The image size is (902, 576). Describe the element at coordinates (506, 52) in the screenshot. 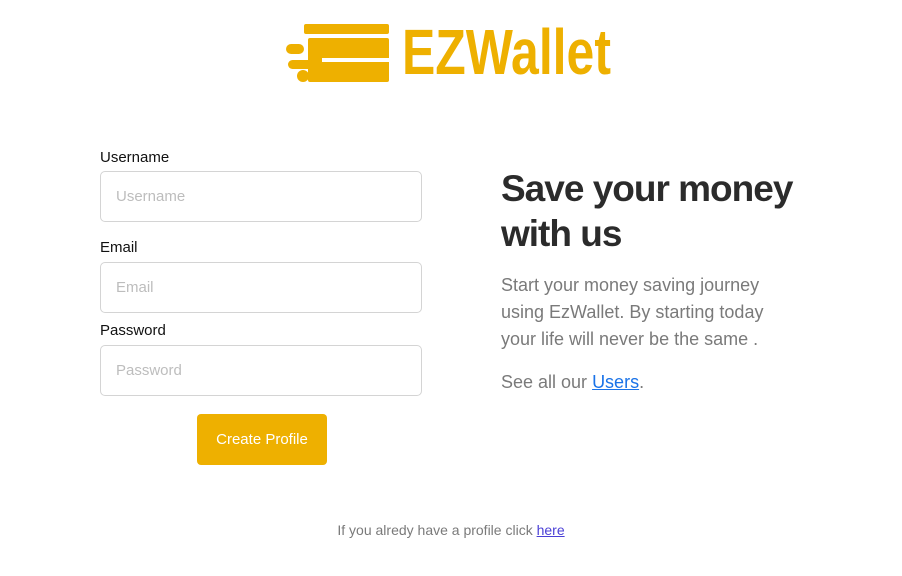

I see `brand-name: EZWallet` at that location.